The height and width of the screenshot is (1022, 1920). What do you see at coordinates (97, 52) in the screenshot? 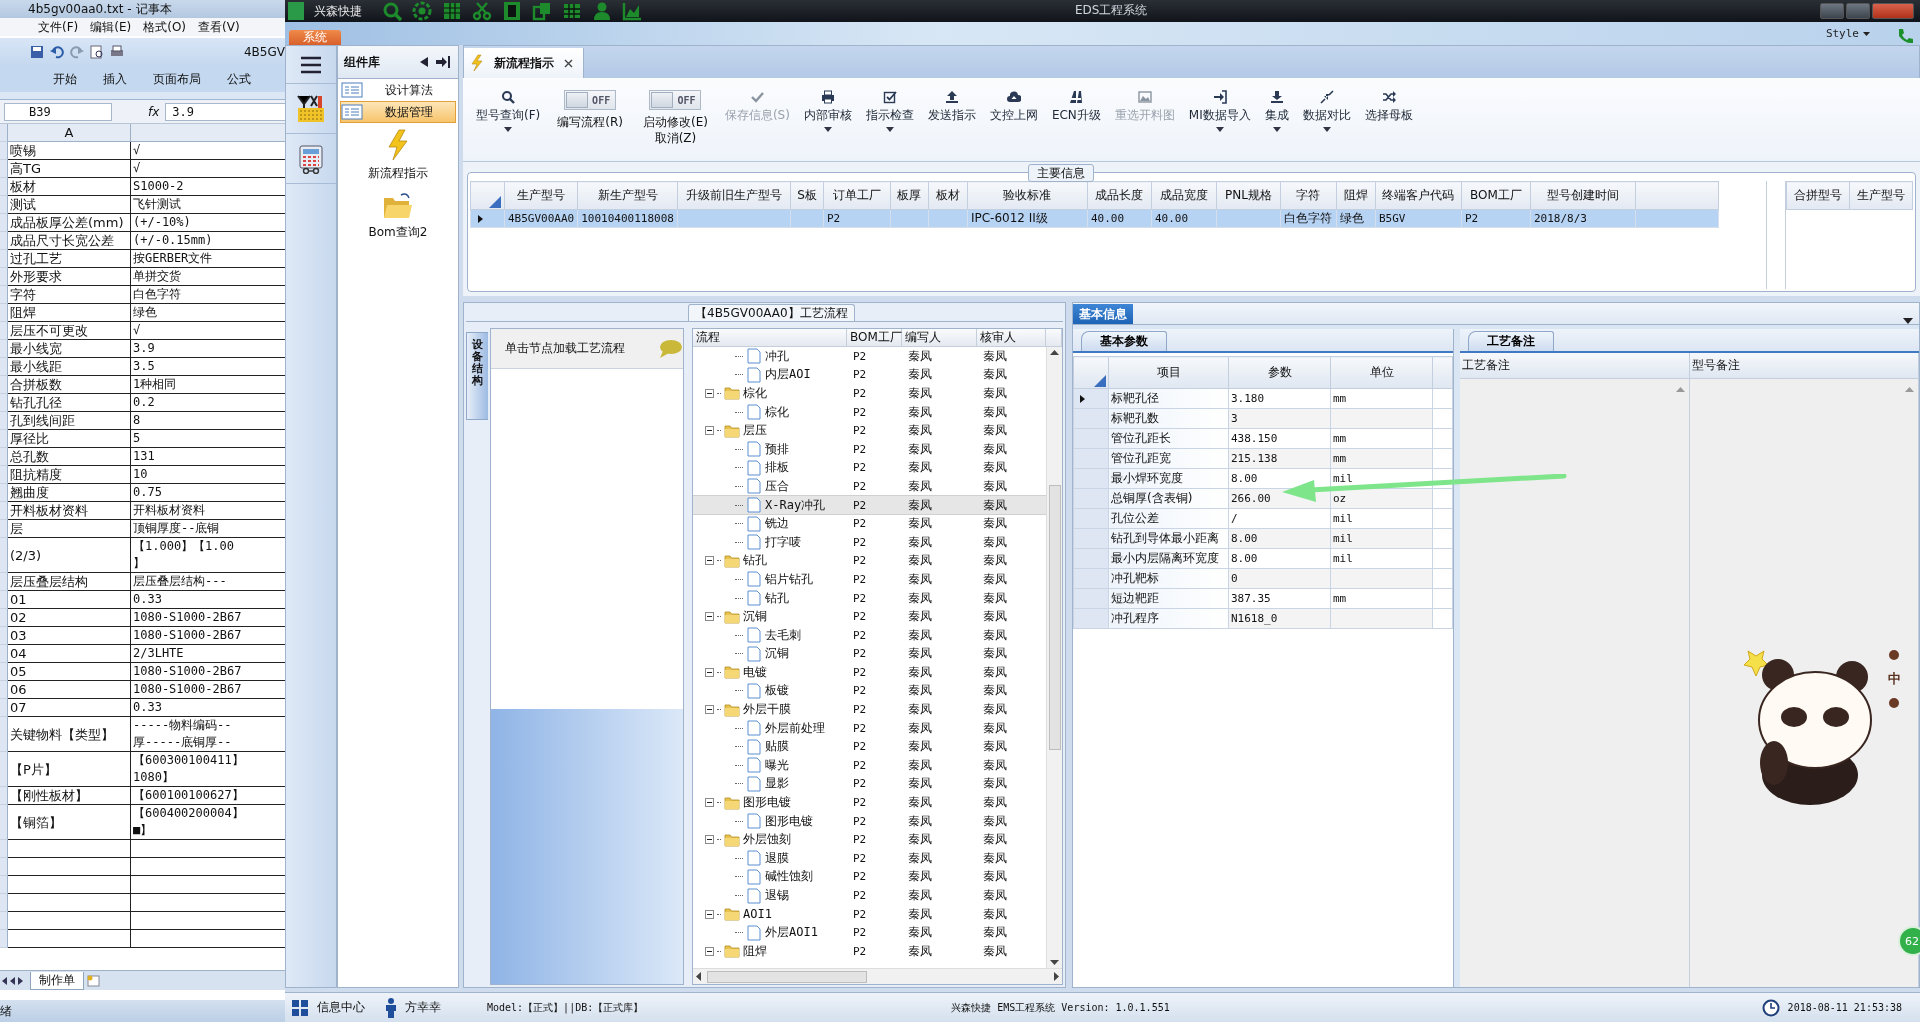
I see `print-preview-icon` at bounding box center [97, 52].